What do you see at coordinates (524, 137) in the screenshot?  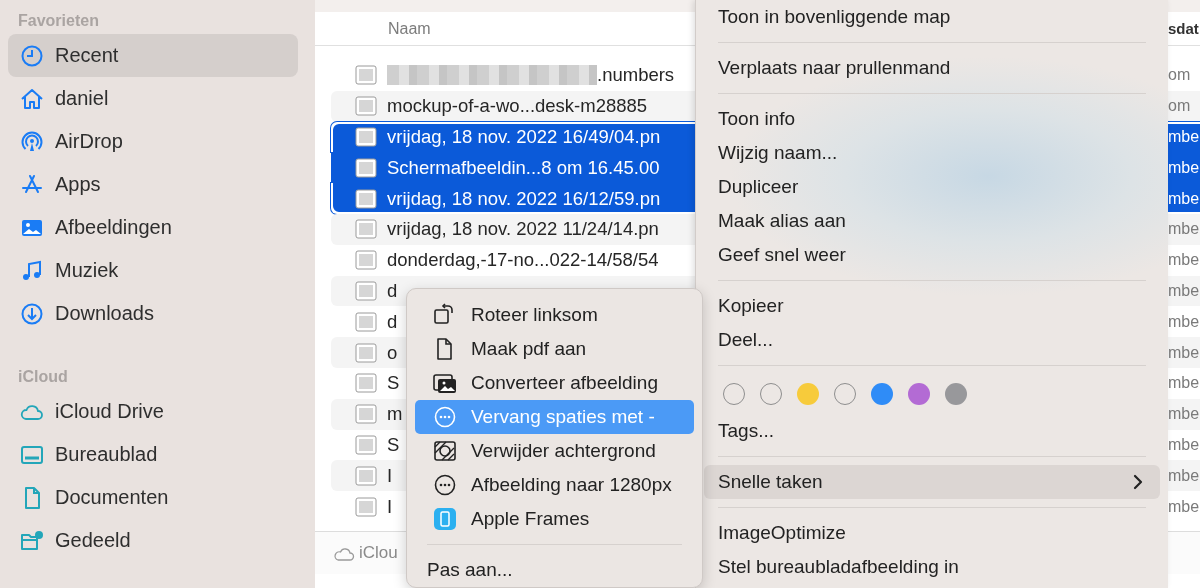 I see `file-name: vrijdag, 18 nov. 2022 16/49/04.pn` at bounding box center [524, 137].